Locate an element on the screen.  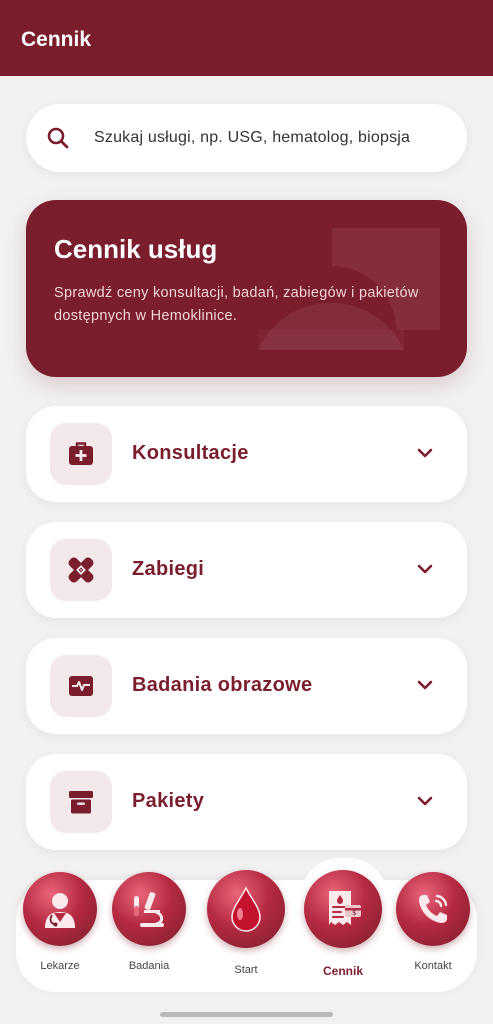
doctor-icon is located at coordinates (60, 909).